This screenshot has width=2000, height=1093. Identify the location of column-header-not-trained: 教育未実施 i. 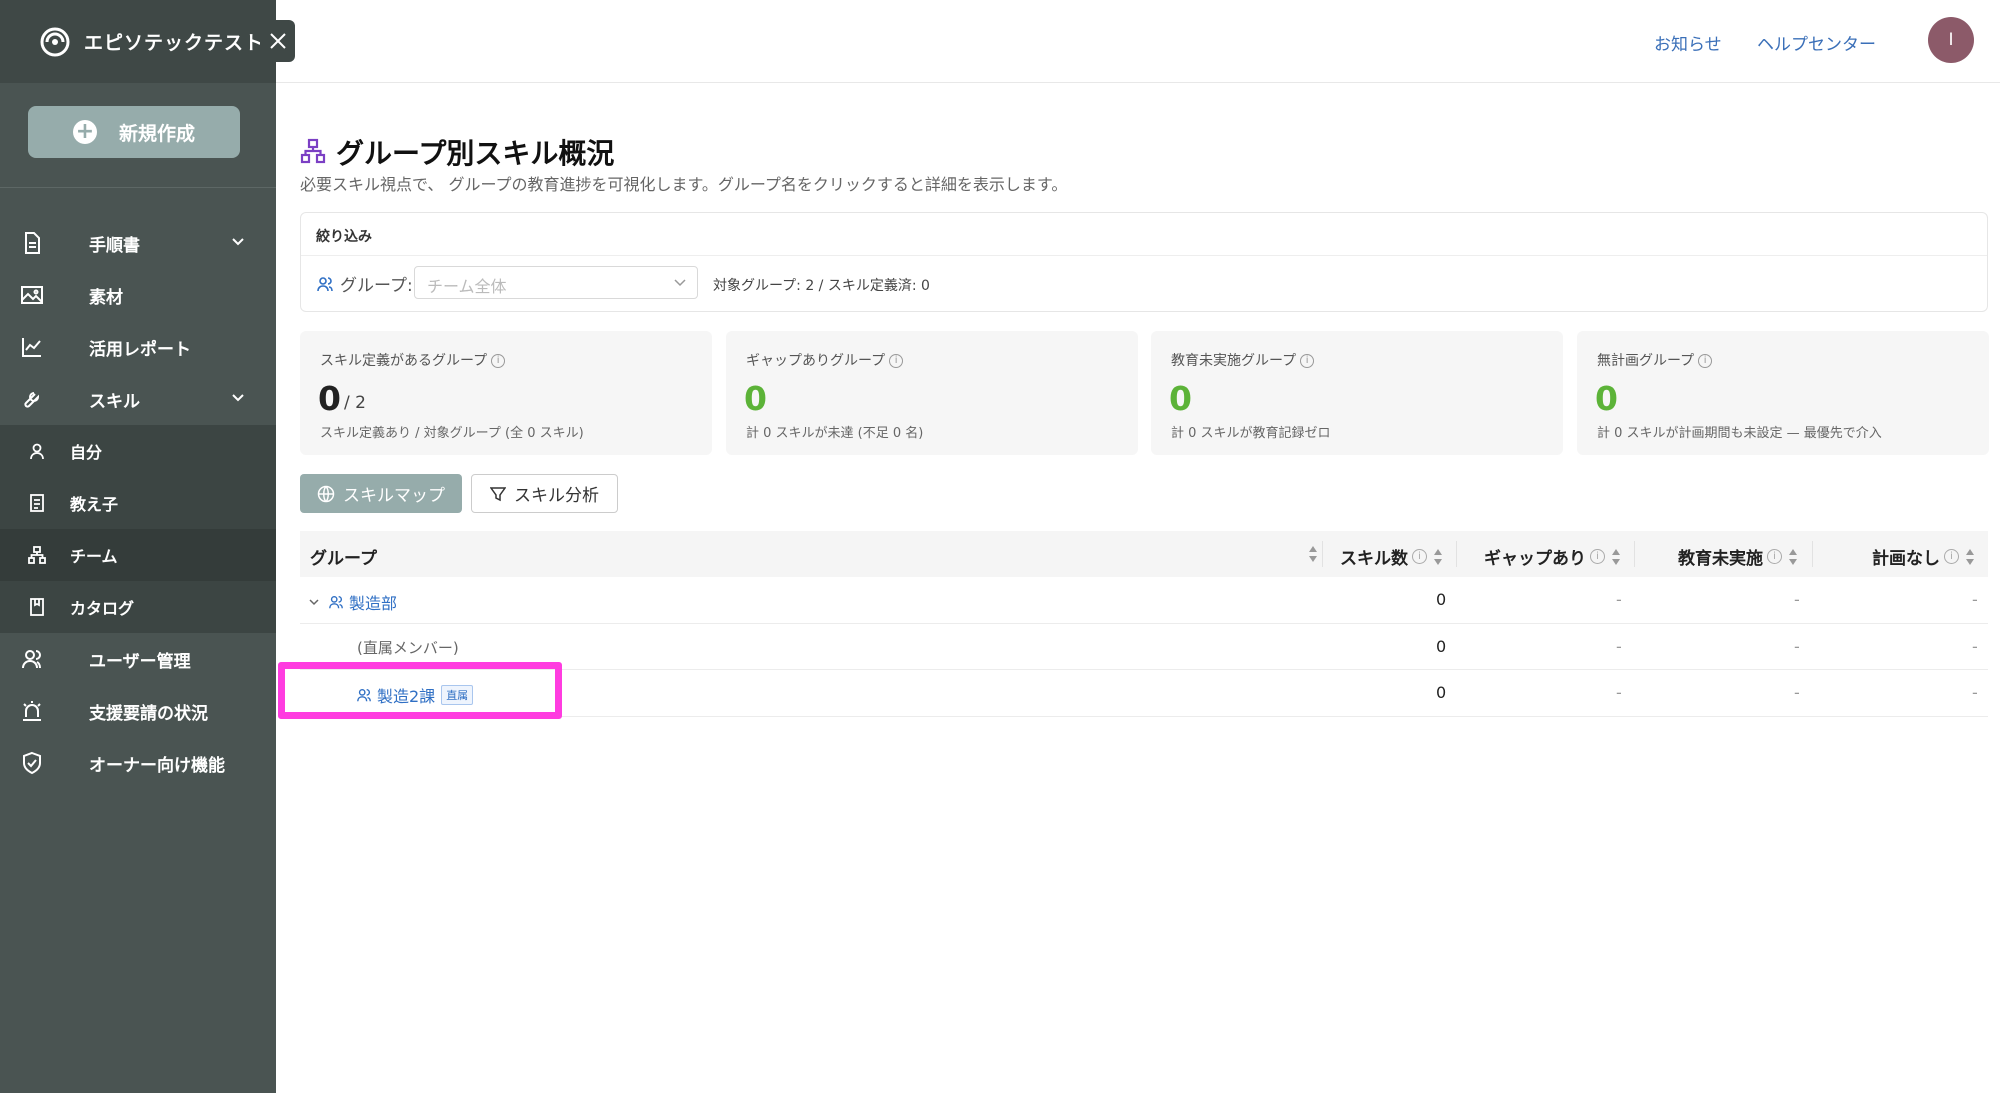
(1738, 556).